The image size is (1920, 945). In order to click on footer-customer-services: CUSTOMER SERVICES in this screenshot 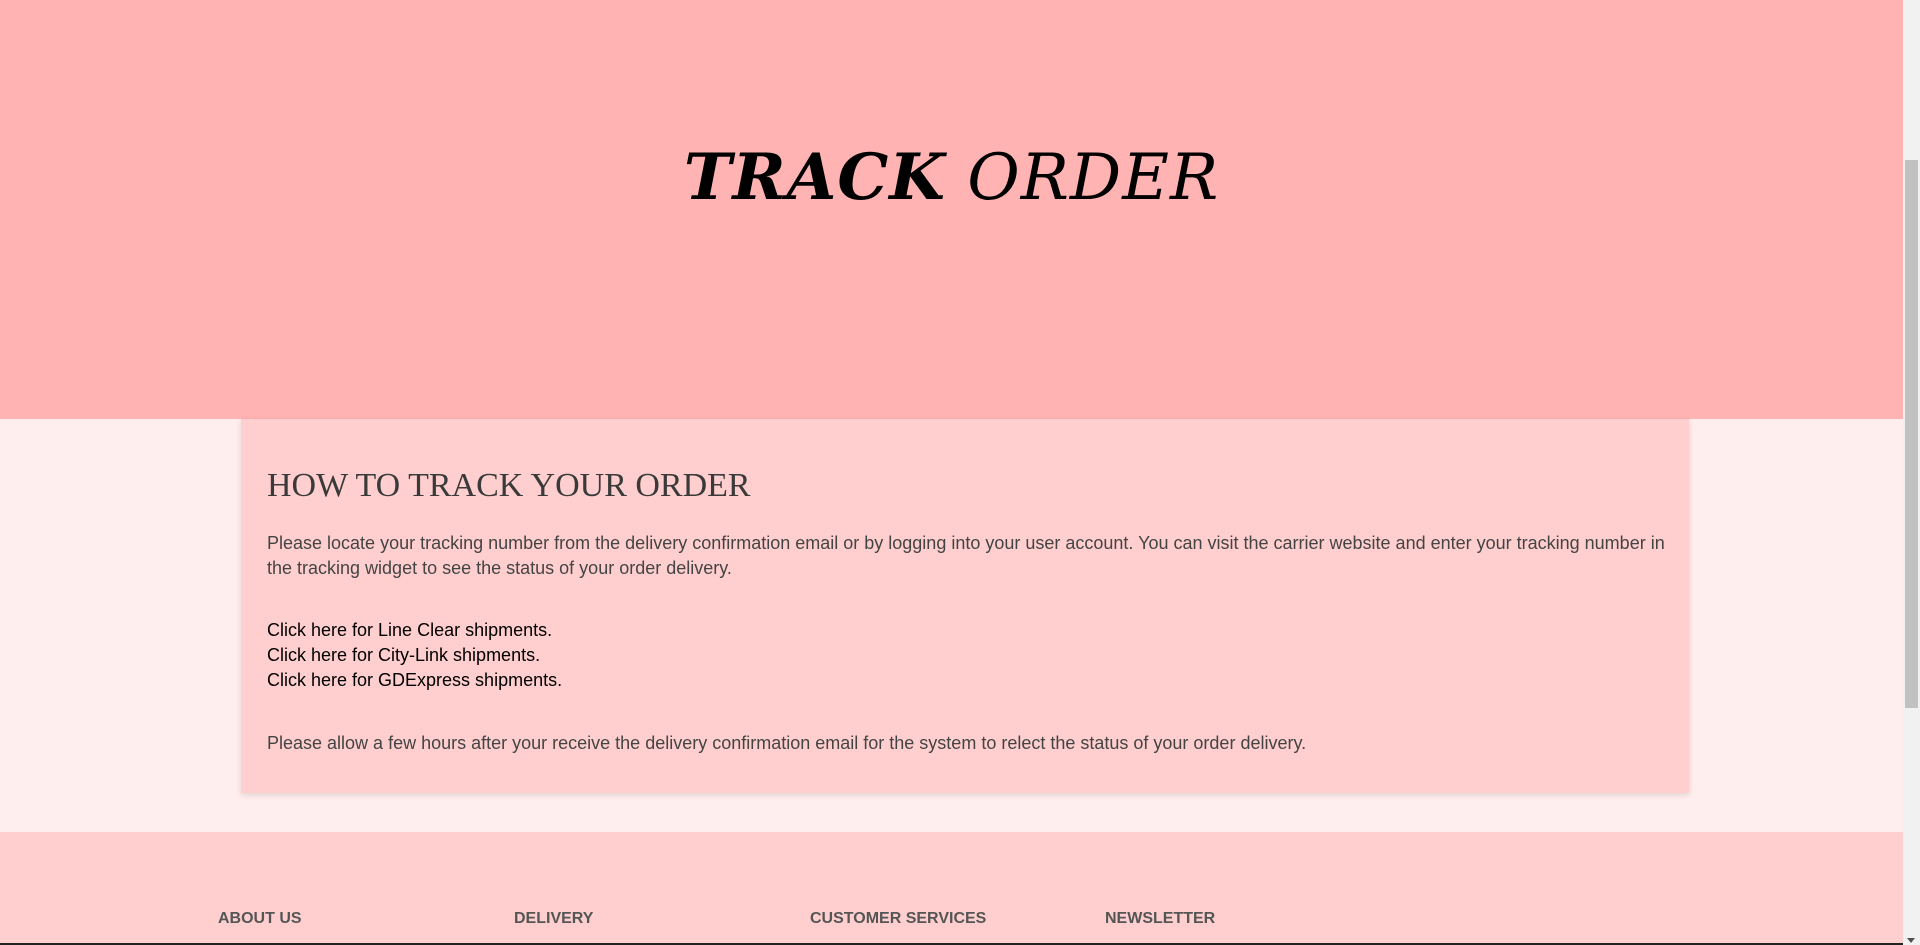, I will do `click(898, 919)`.